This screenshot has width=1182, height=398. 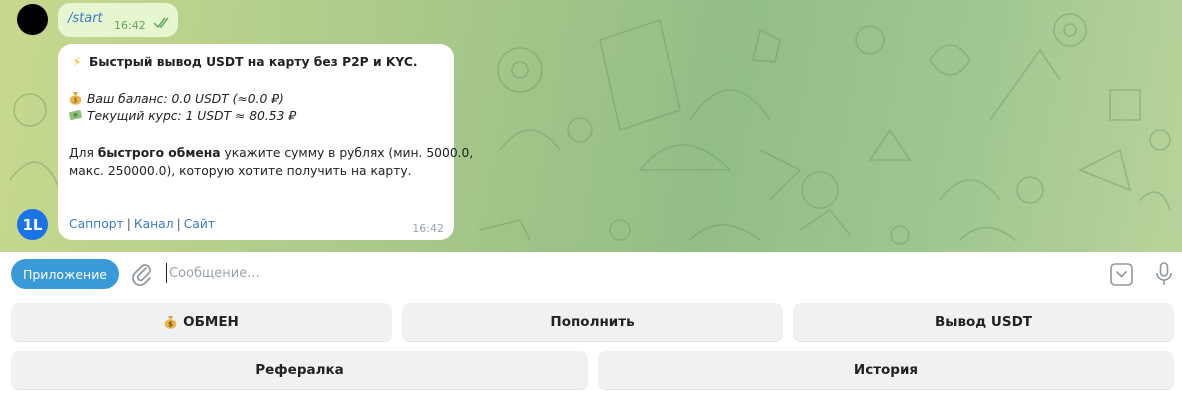 What do you see at coordinates (75, 115) in the screenshot?
I see `flying-money-icon` at bounding box center [75, 115].